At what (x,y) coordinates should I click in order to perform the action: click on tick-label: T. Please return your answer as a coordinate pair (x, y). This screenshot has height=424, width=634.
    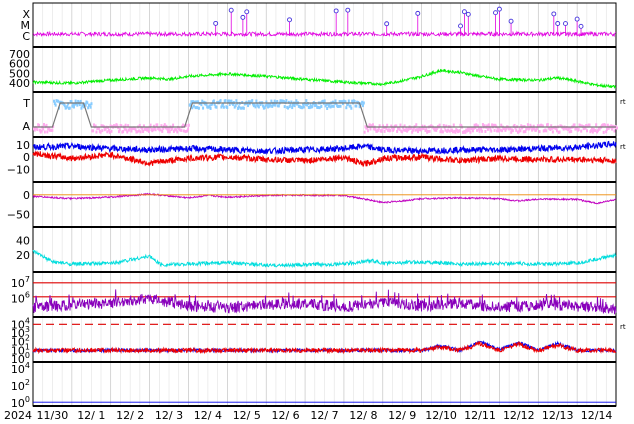
    Looking at the image, I should click on (26, 103).